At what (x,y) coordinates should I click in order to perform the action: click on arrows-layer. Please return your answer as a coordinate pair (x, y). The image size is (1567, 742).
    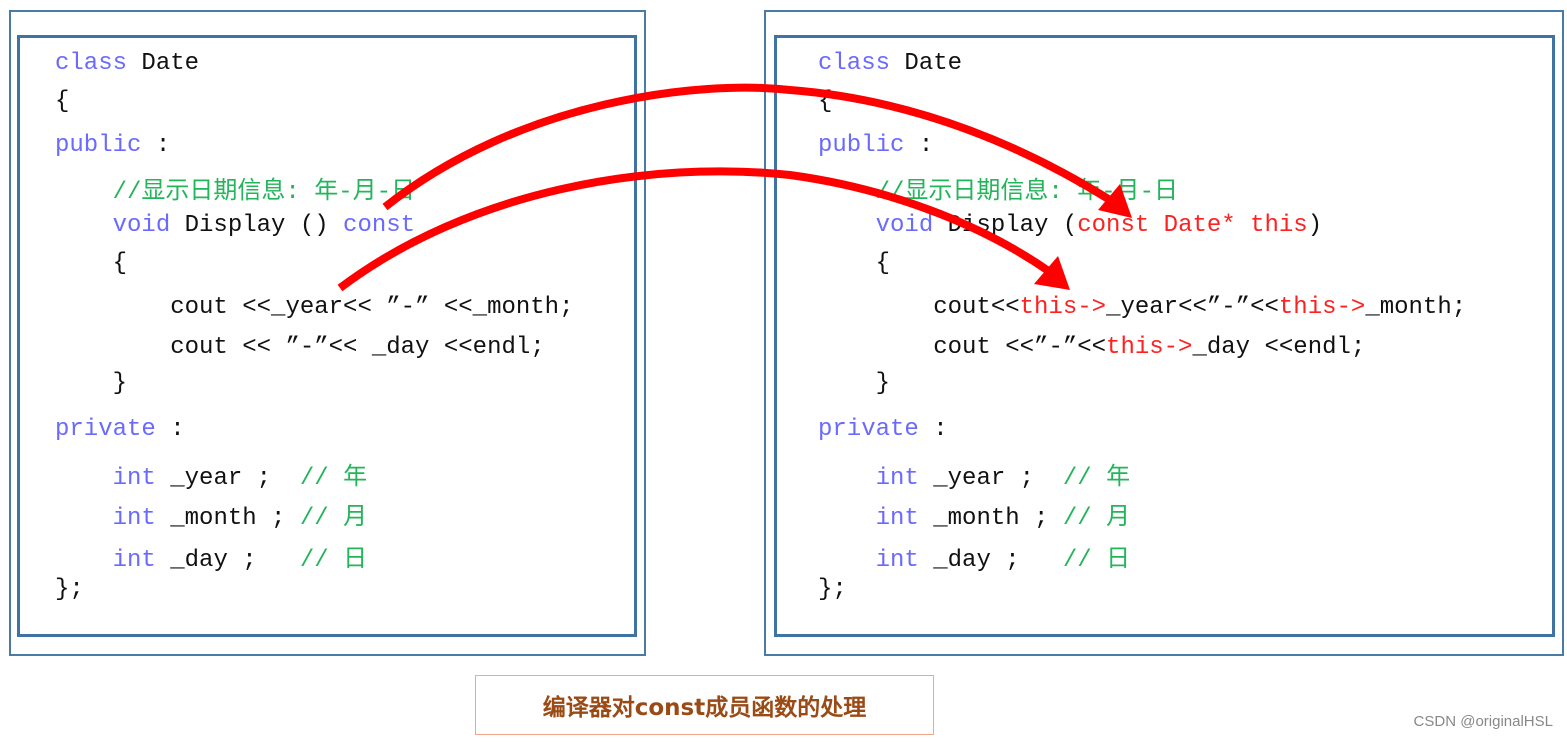
    Looking at the image, I should click on (734, 187).